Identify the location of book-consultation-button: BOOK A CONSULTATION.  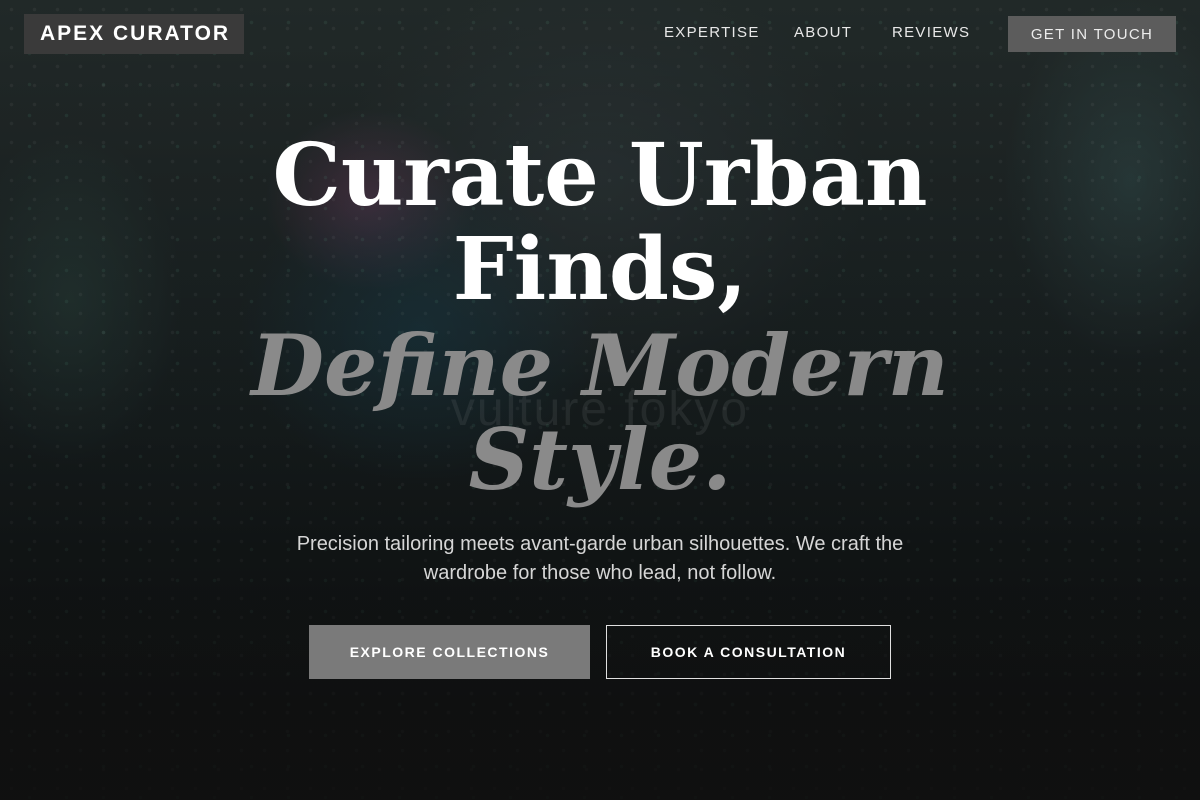
(748, 652).